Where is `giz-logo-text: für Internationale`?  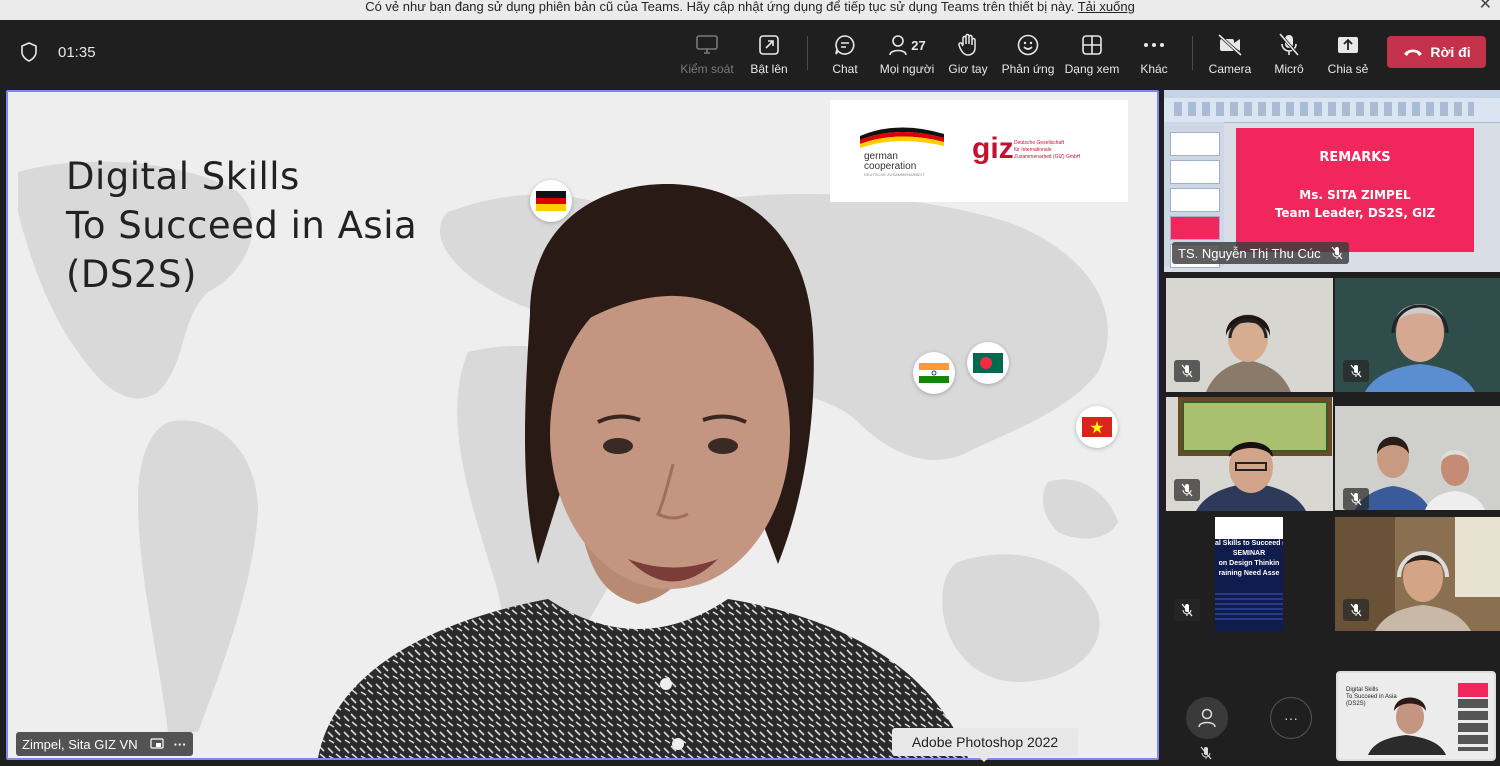
giz-logo-text: für Internationale is located at coordinates (1033, 150).